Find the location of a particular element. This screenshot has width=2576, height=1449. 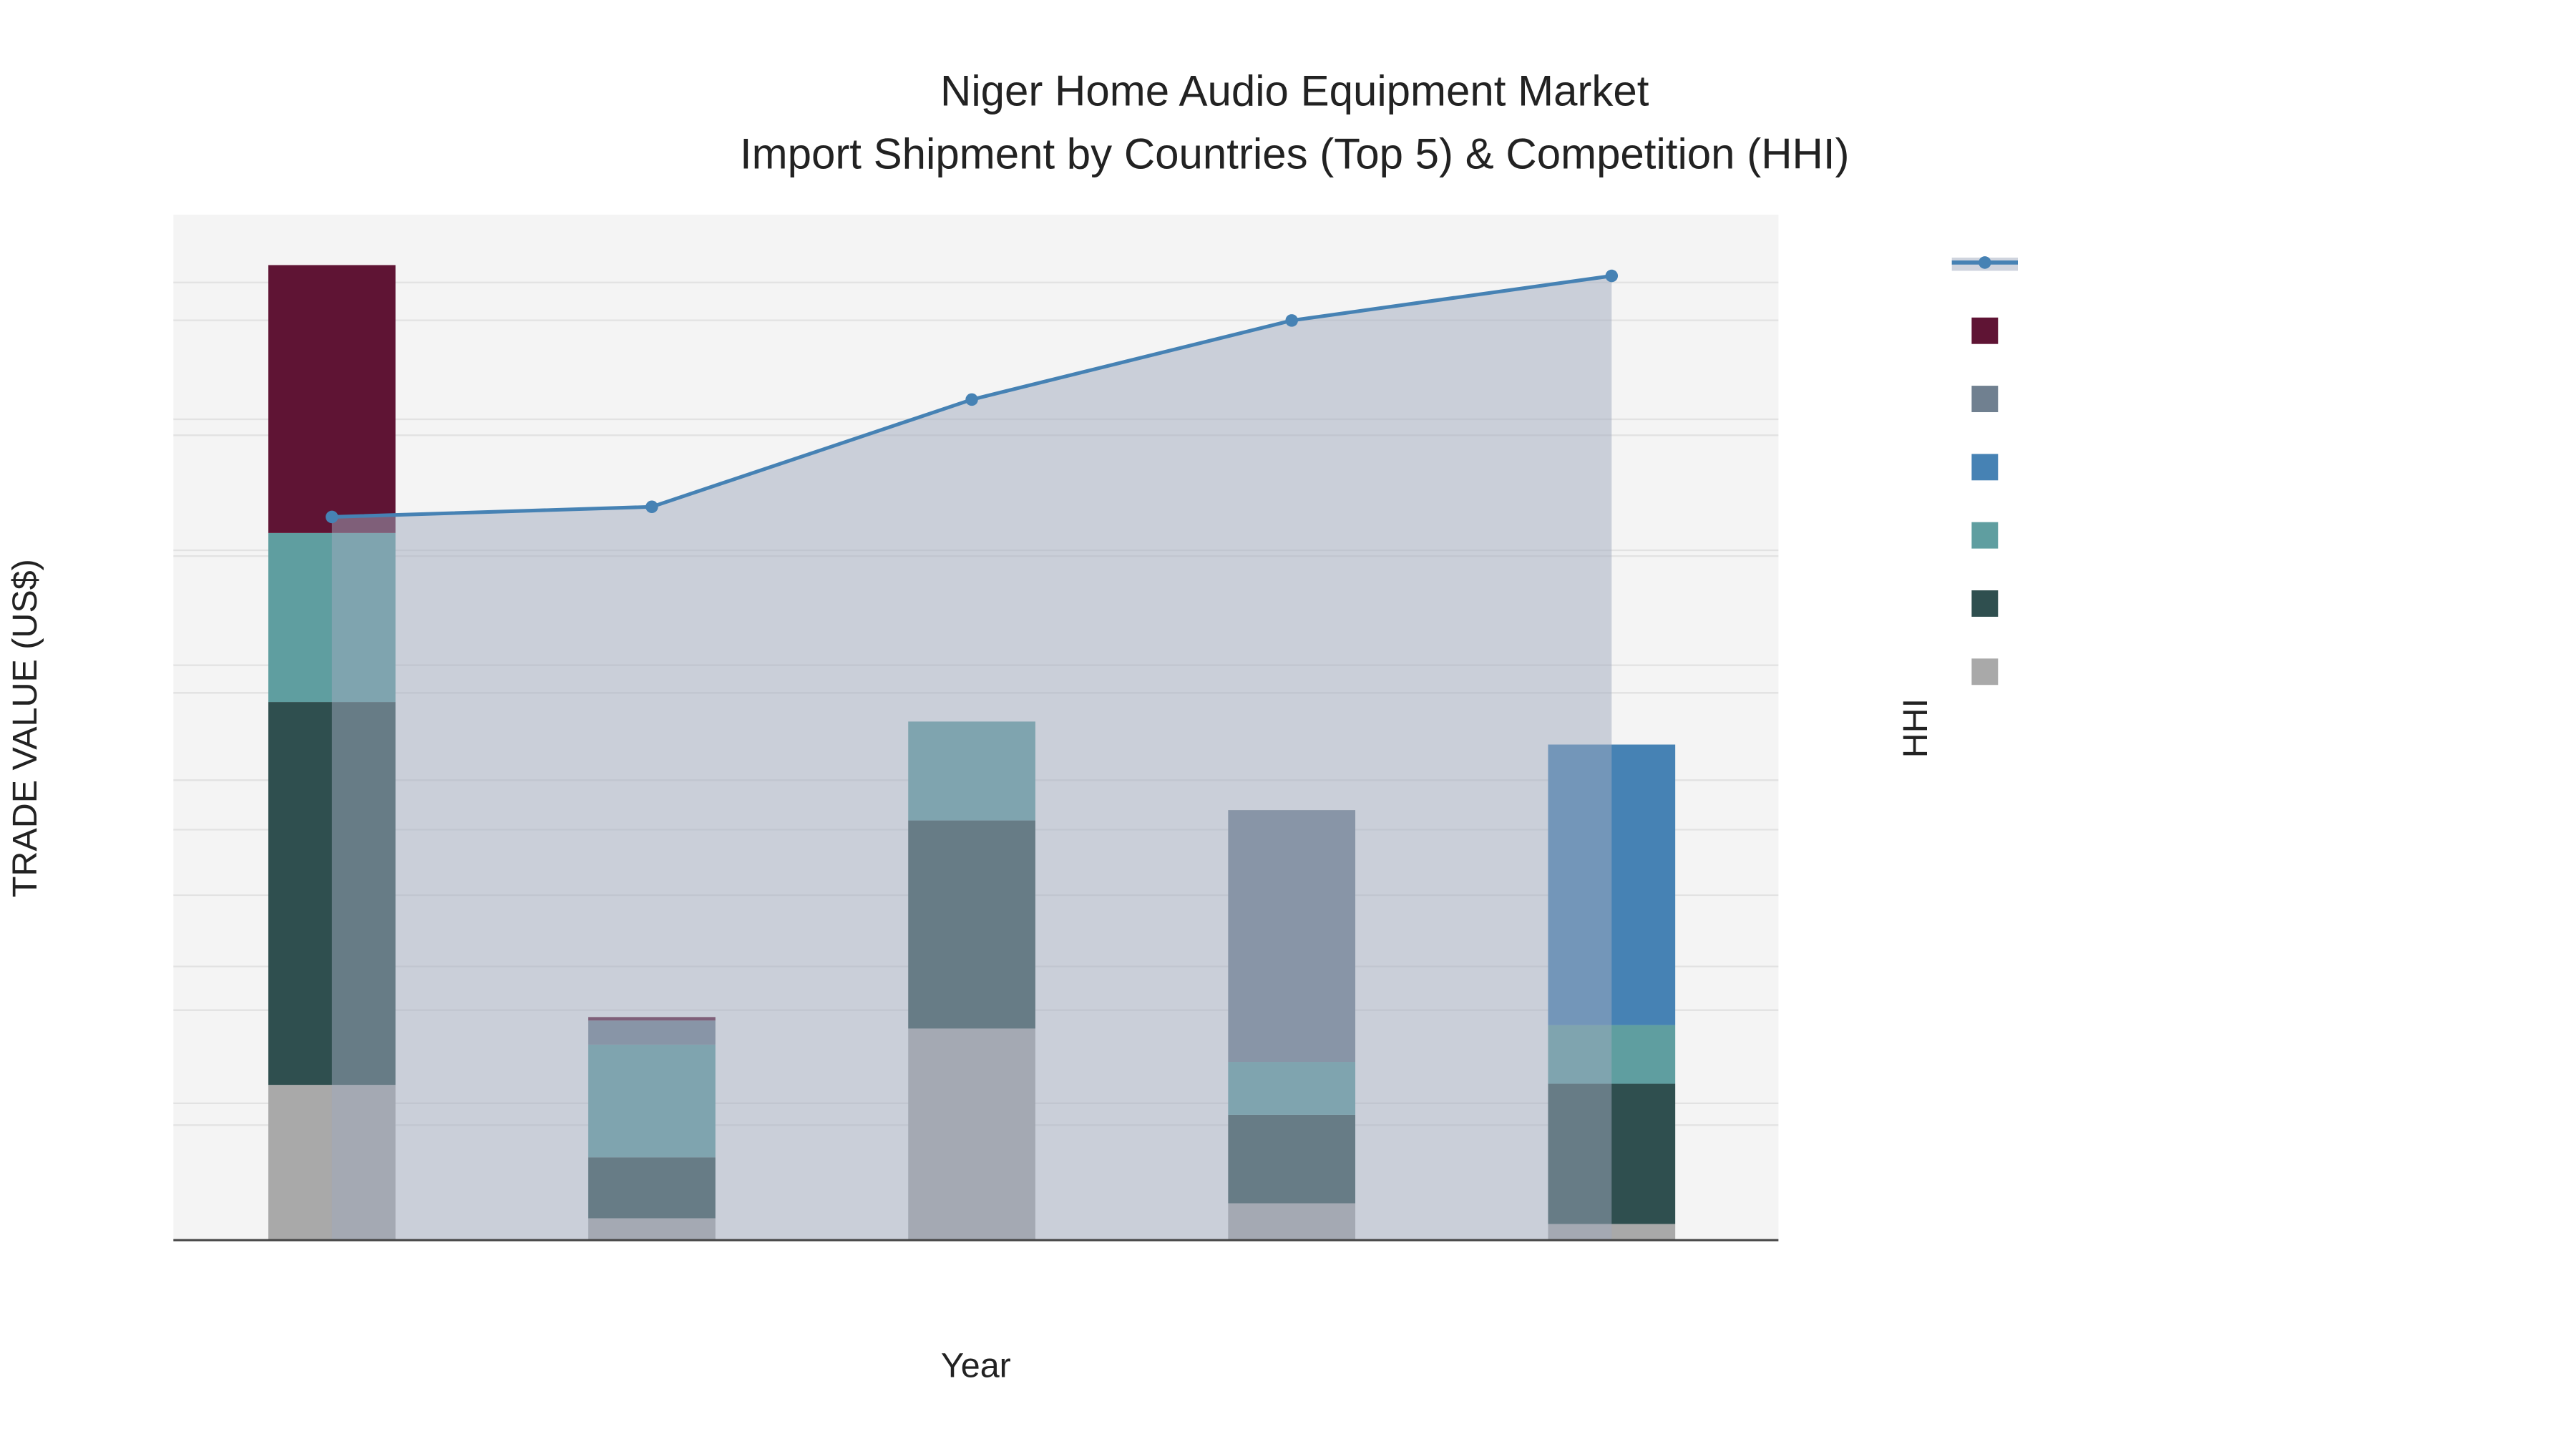

hhi-point-2023 is located at coordinates (1291, 320).